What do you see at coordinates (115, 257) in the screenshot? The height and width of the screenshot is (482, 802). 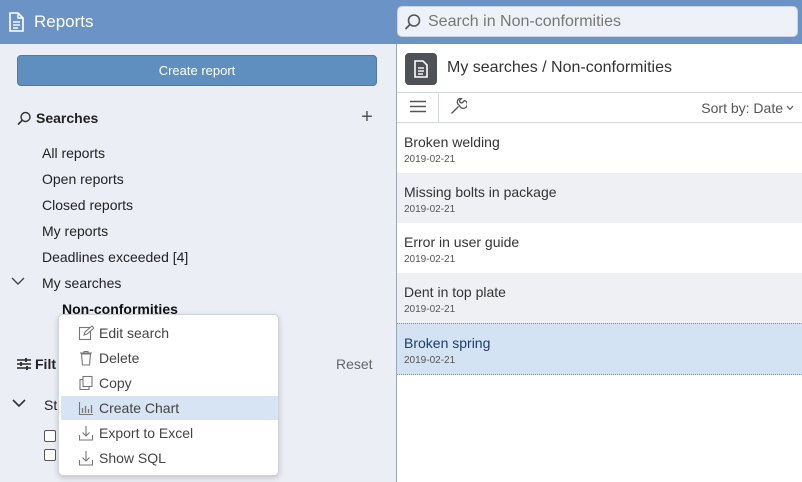 I see `nav-deadlines-exceeded: Deadlines exceeded [4]` at bounding box center [115, 257].